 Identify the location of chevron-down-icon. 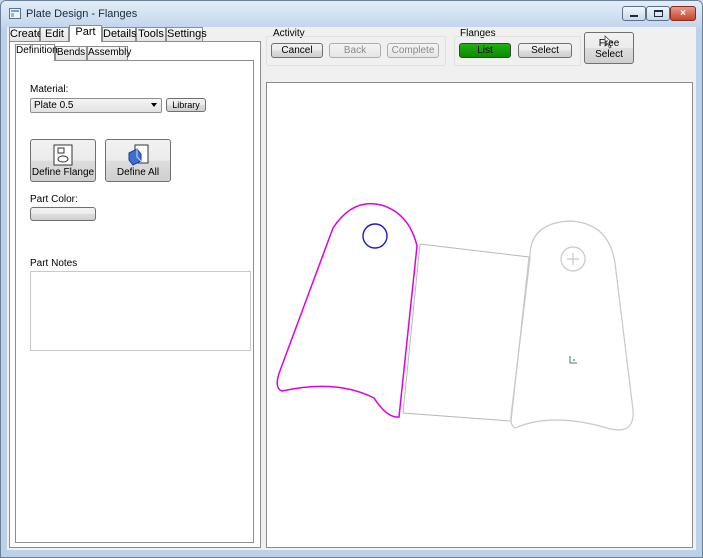
(154, 105).